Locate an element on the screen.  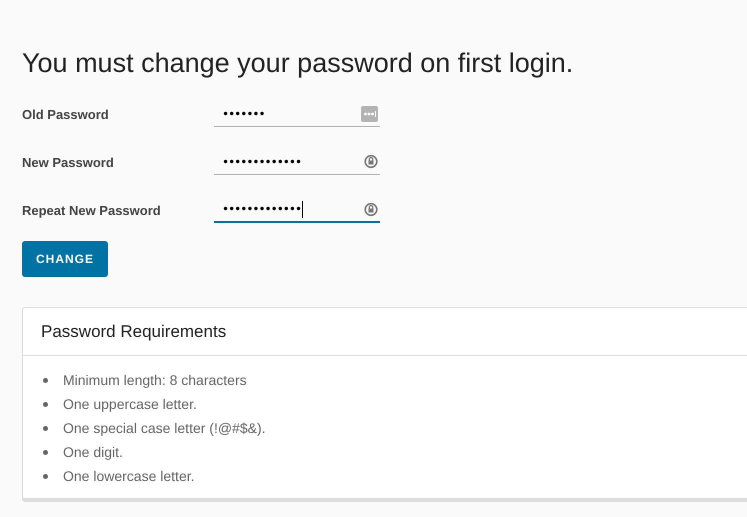
card-title: Password Requirements is located at coordinates (133, 332).